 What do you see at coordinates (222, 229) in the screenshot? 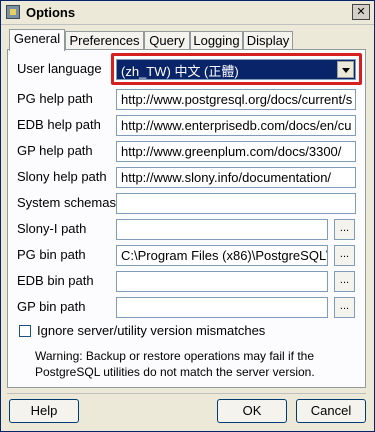
I see `slony-path-field` at bounding box center [222, 229].